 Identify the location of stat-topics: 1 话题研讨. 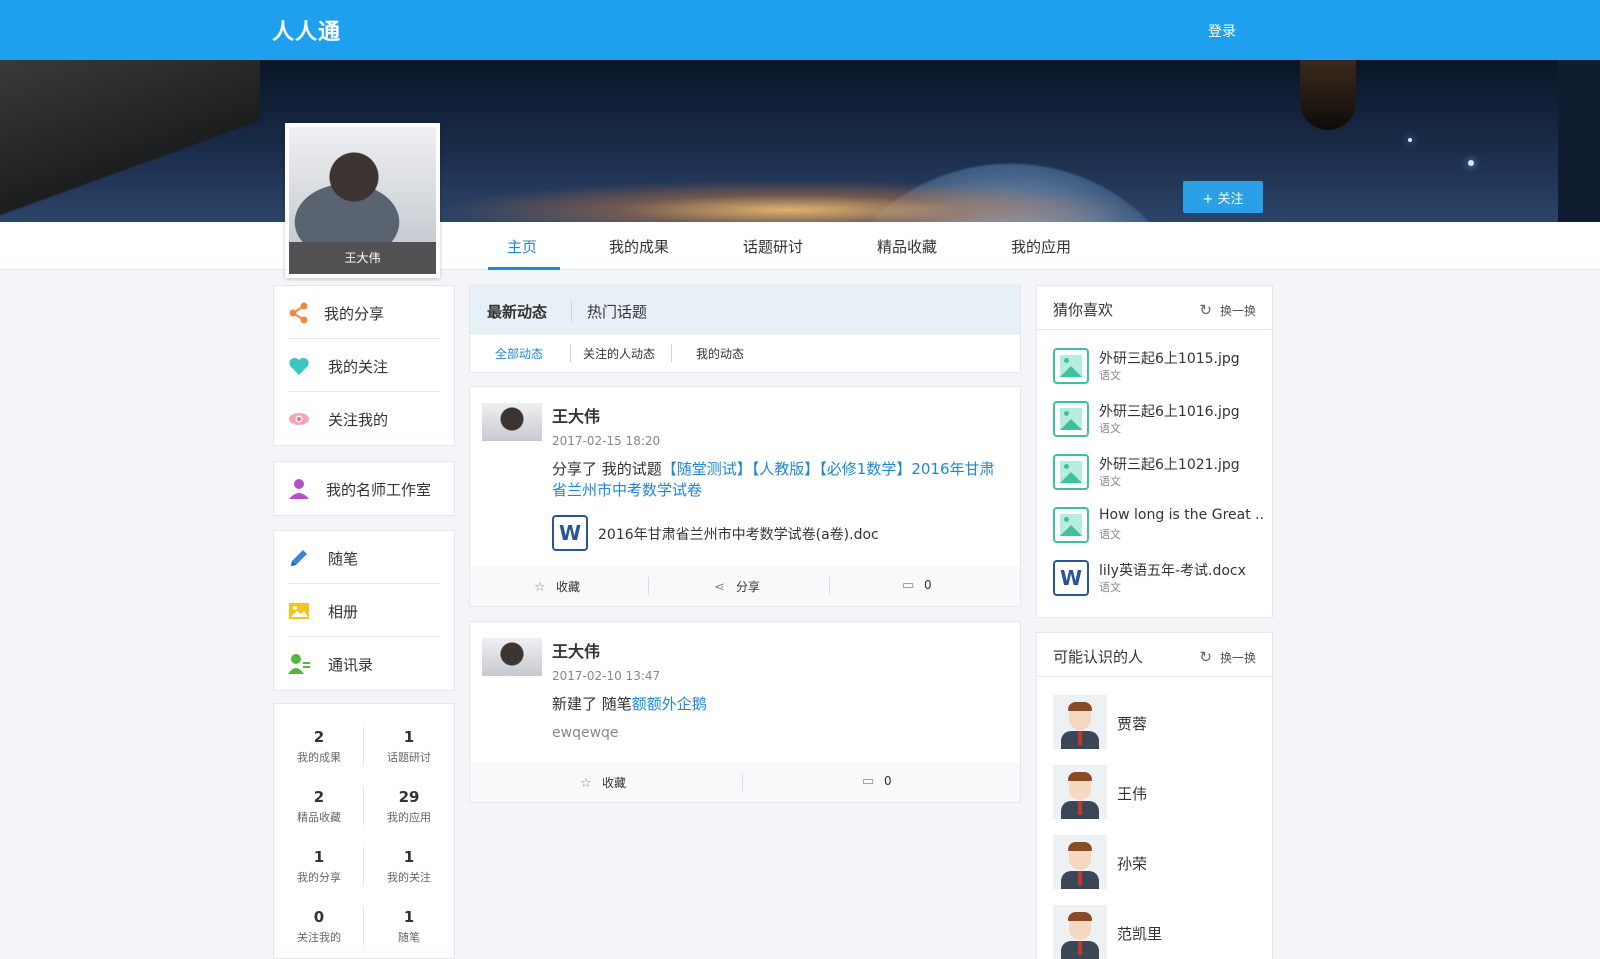
(409, 746).